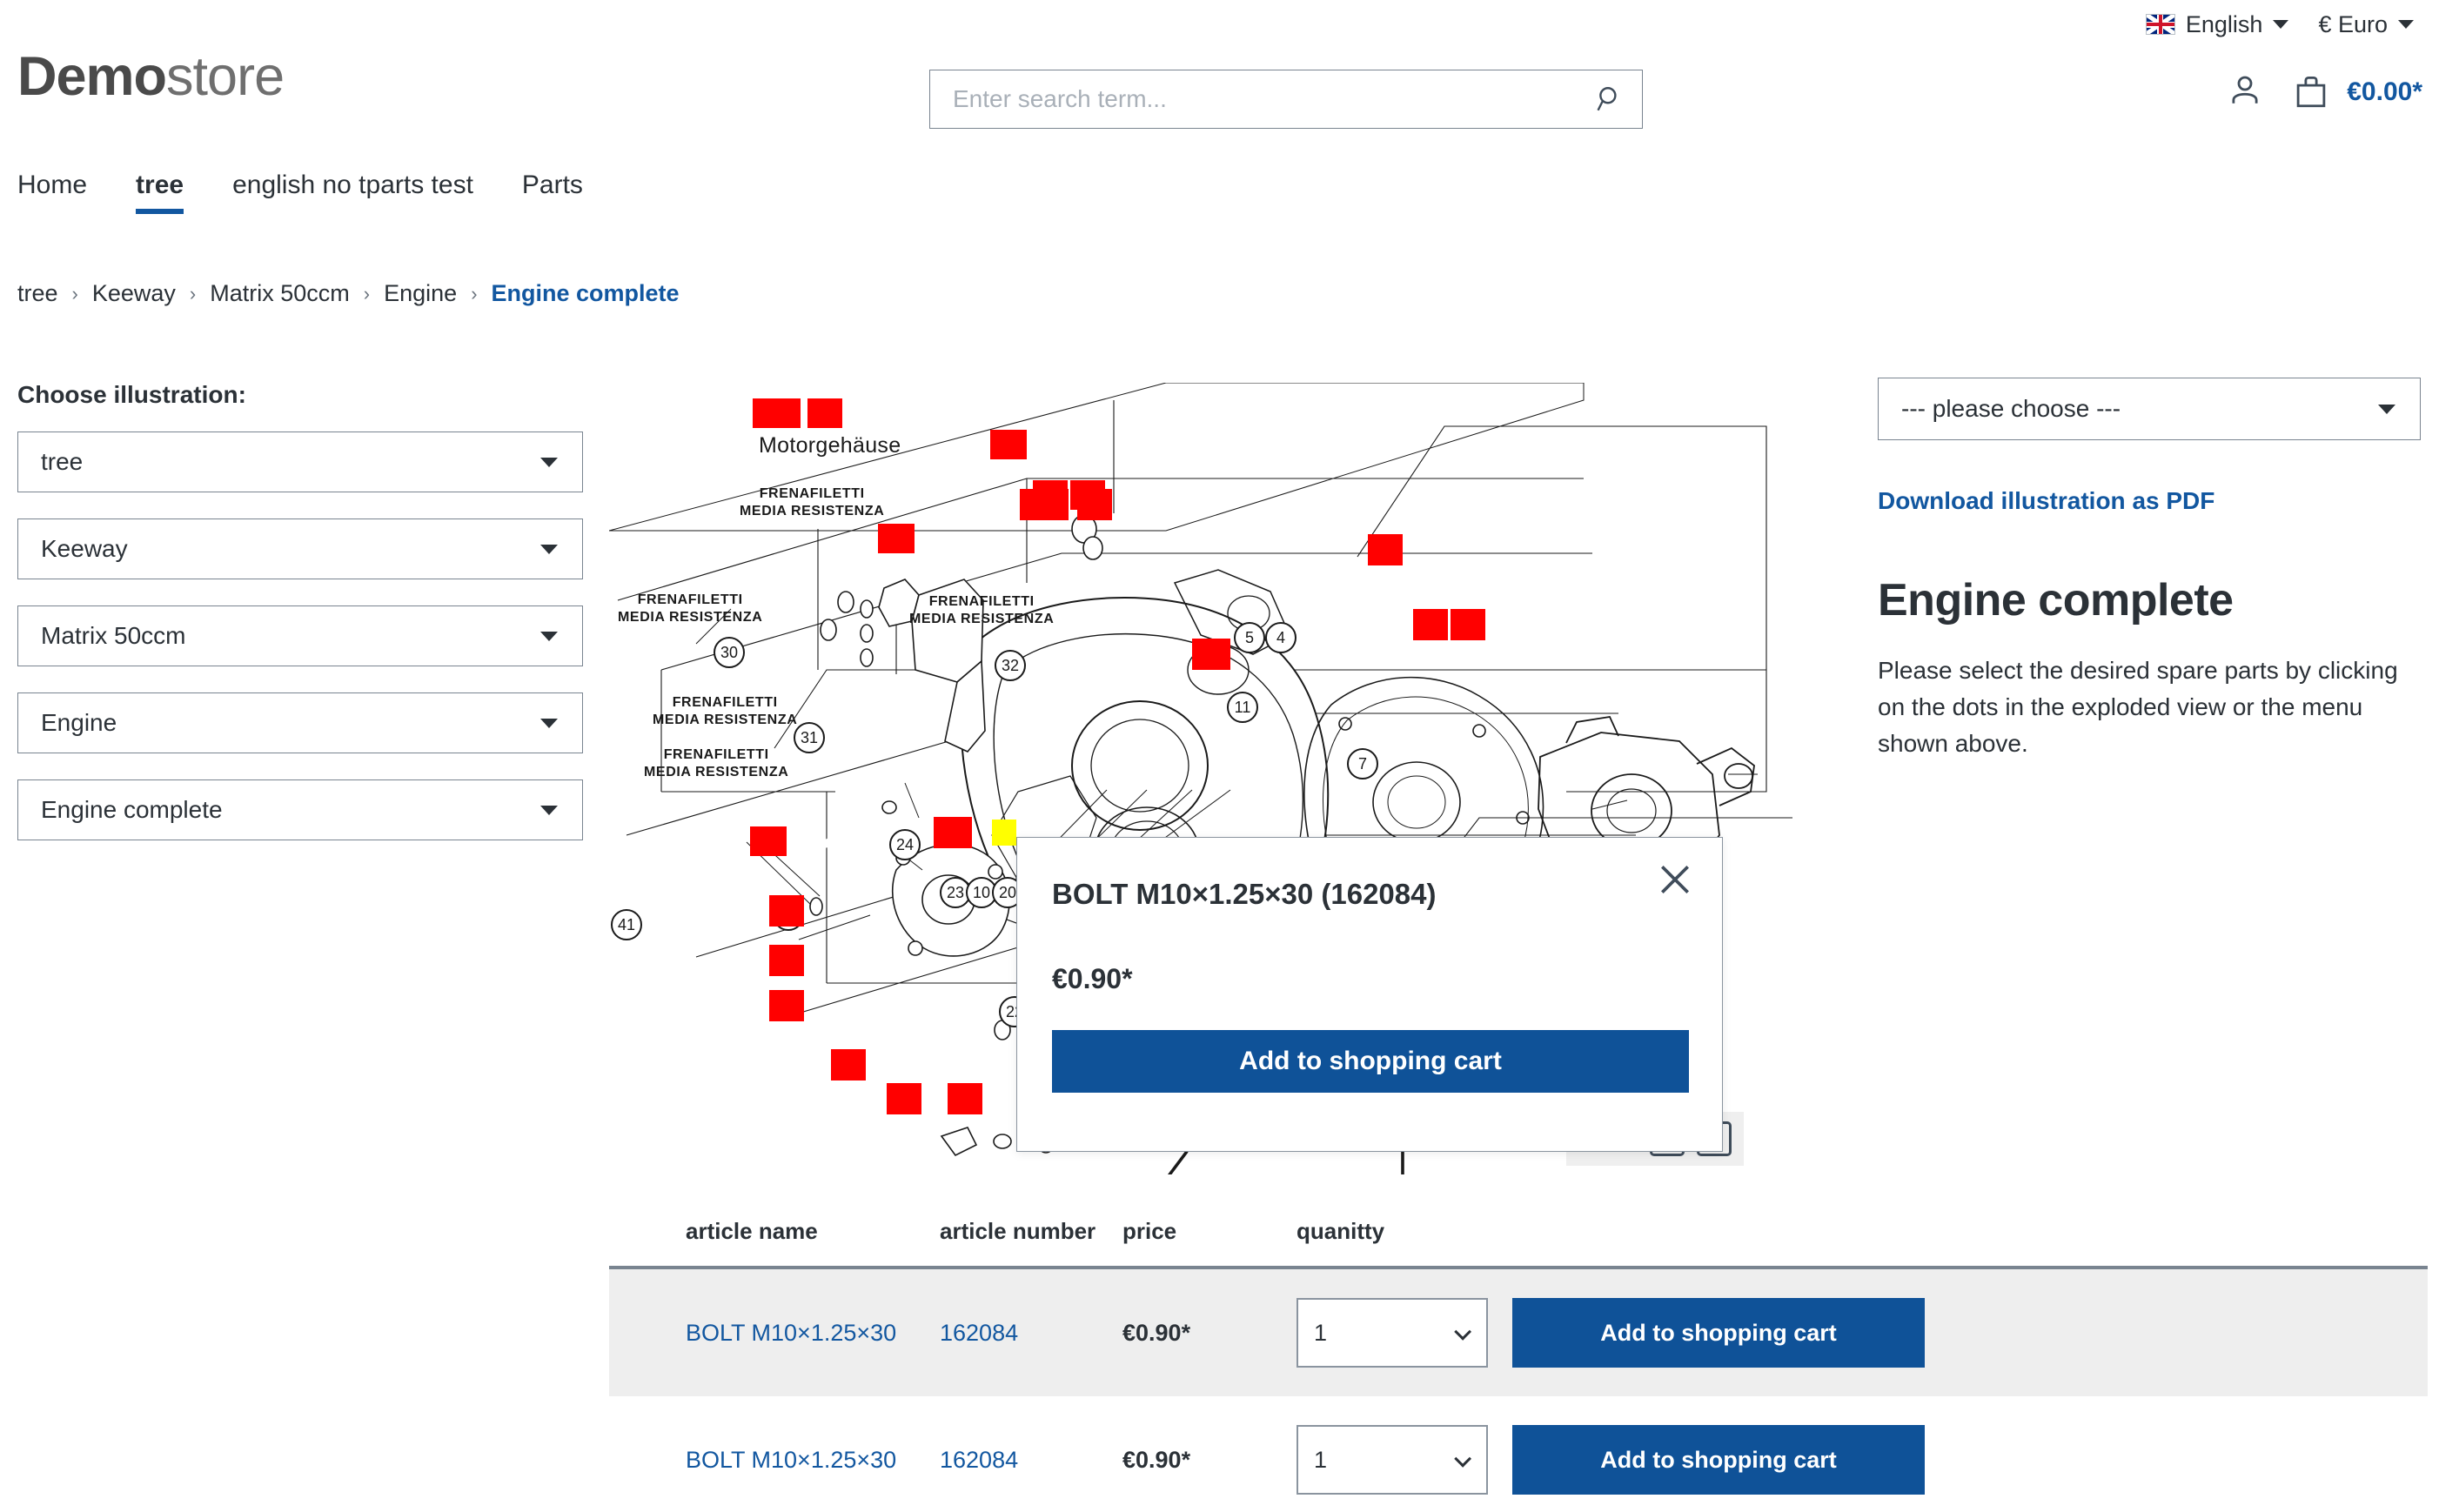 This screenshot has width=2459, height=1512. What do you see at coordinates (134, 294) in the screenshot?
I see `breadcrumb-item-keeway: Keeway` at bounding box center [134, 294].